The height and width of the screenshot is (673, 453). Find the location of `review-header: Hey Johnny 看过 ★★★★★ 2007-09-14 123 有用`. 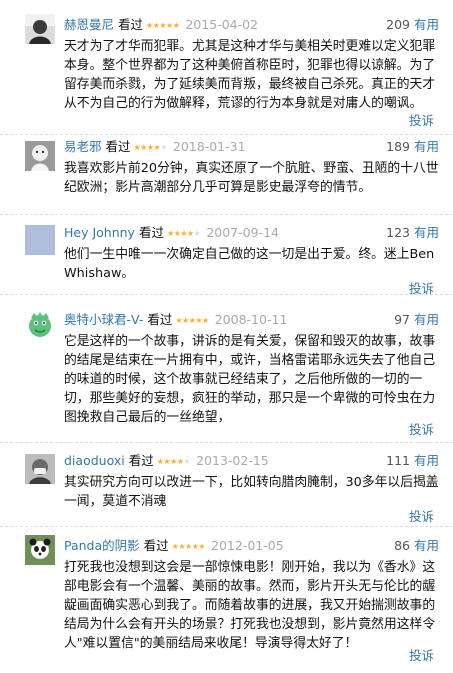

review-header: Hey Johnny 看过 ★★★★★ 2007-09-14 123 有用 is located at coordinates (251, 233).